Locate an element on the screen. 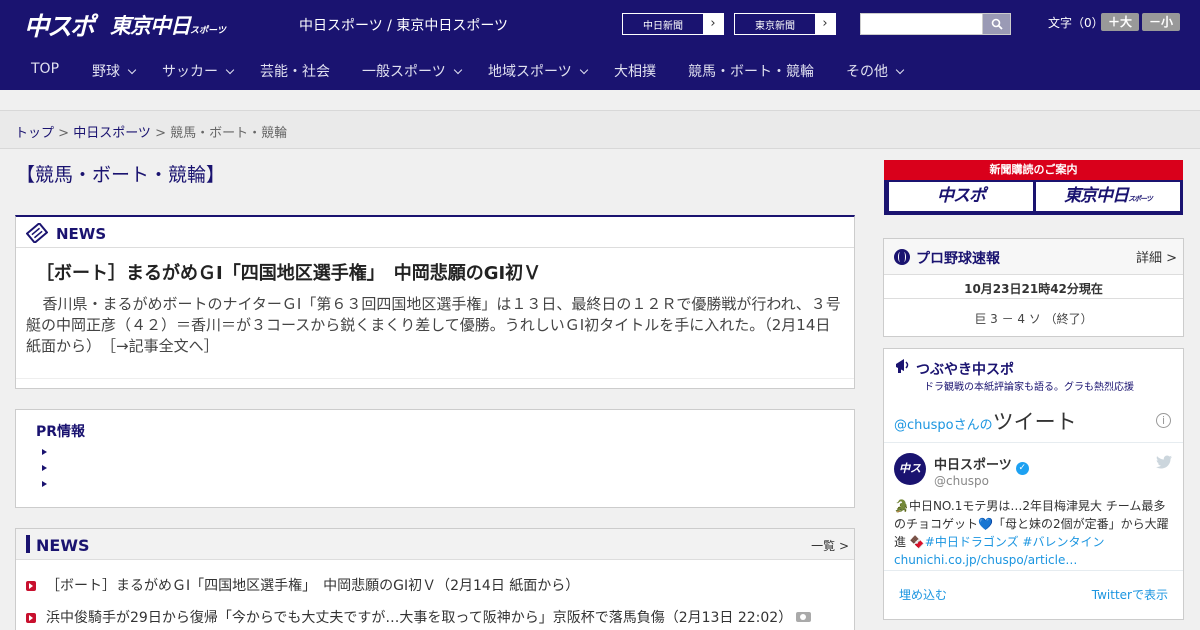 The width and height of the screenshot is (1200, 630). tweet-header-san: さんの is located at coordinates (973, 425).